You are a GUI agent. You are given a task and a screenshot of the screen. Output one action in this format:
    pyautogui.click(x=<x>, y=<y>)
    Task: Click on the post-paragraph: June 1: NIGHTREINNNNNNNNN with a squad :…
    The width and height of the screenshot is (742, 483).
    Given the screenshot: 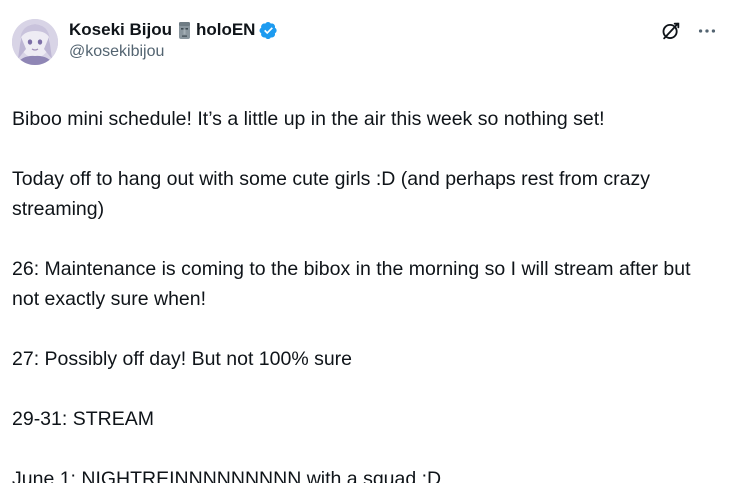 What is the action you would take?
    pyautogui.click(x=227, y=475)
    